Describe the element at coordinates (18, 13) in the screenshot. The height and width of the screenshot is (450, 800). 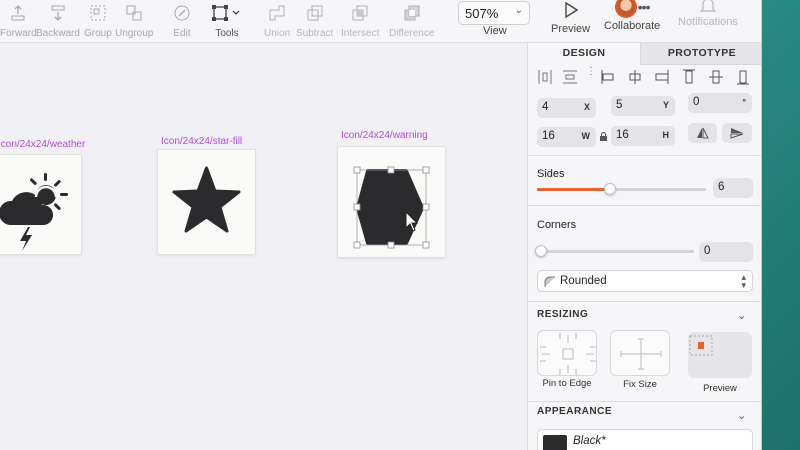
I see `forward-icon` at that location.